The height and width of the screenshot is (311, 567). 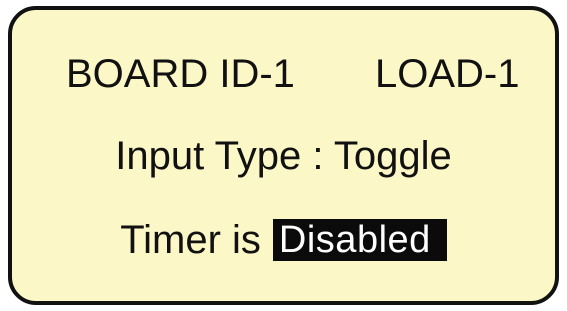 What do you see at coordinates (190, 240) in the screenshot?
I see `timer-label: Timer is` at bounding box center [190, 240].